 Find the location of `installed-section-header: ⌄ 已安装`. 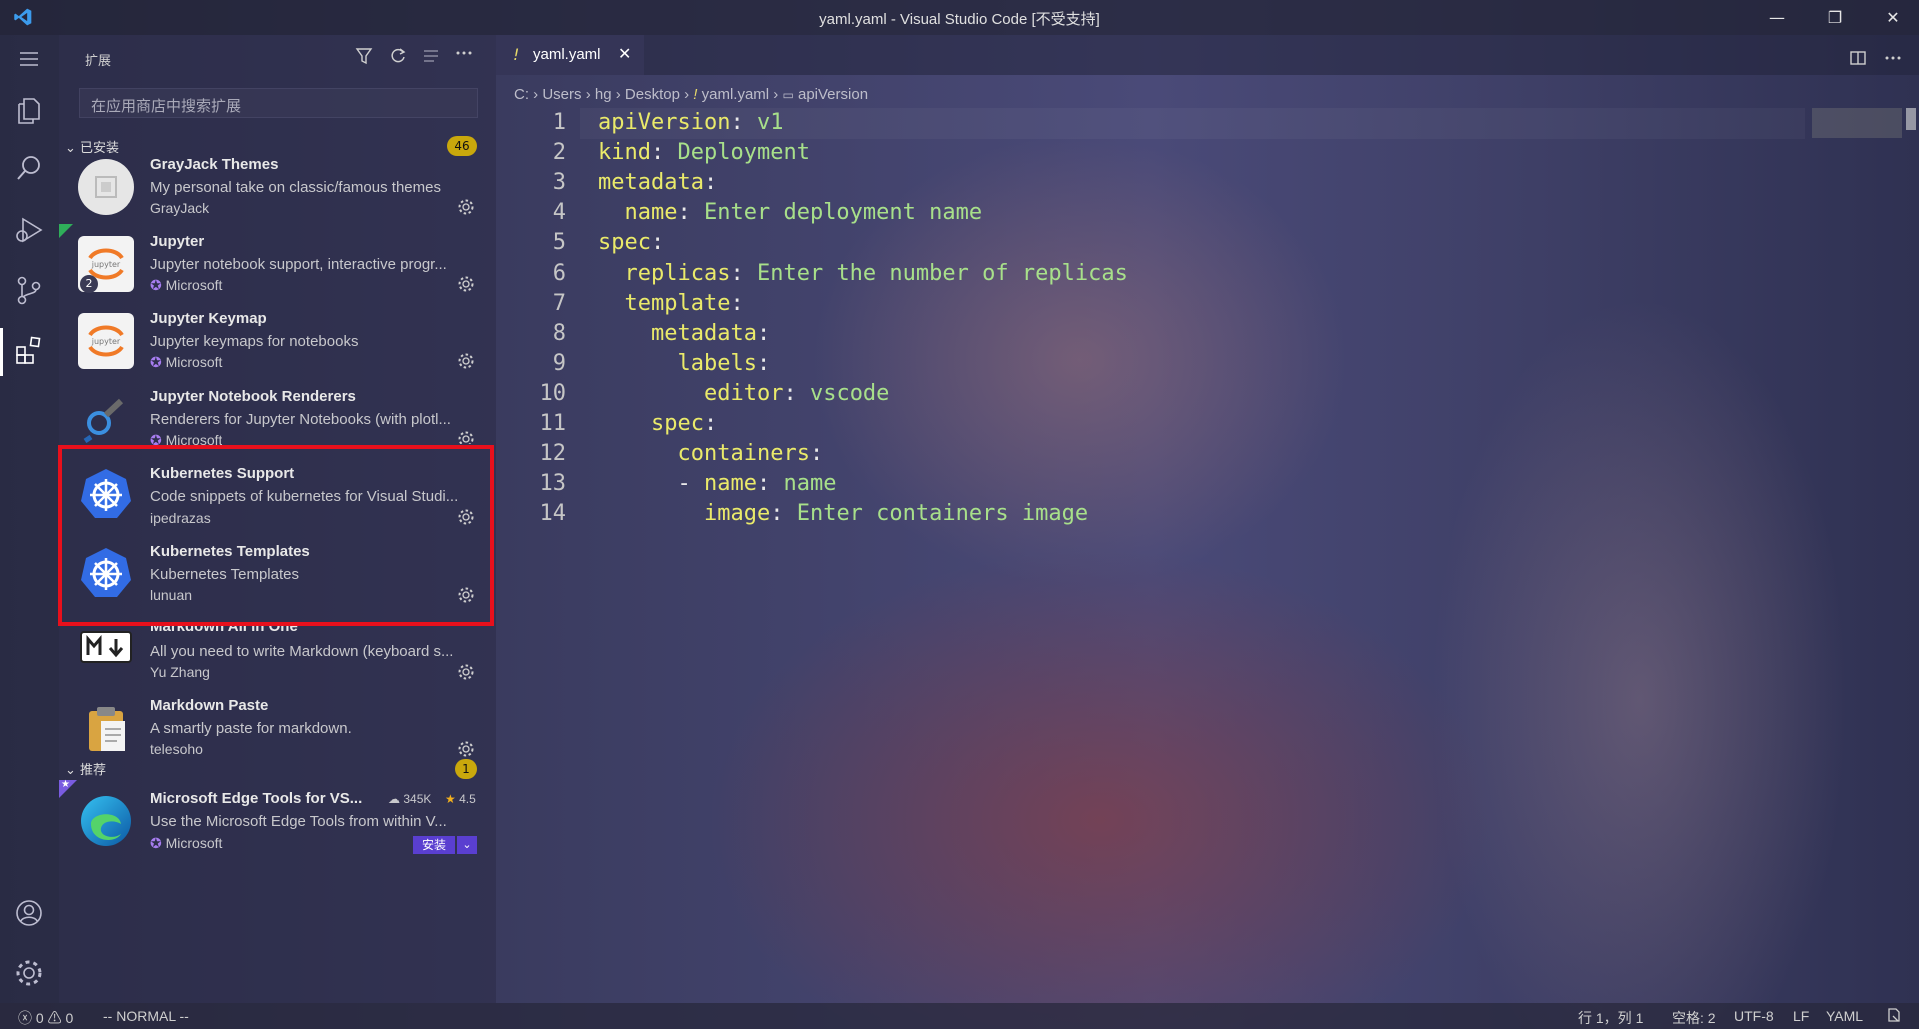

installed-section-header: ⌄ 已安装 is located at coordinates (92, 146).